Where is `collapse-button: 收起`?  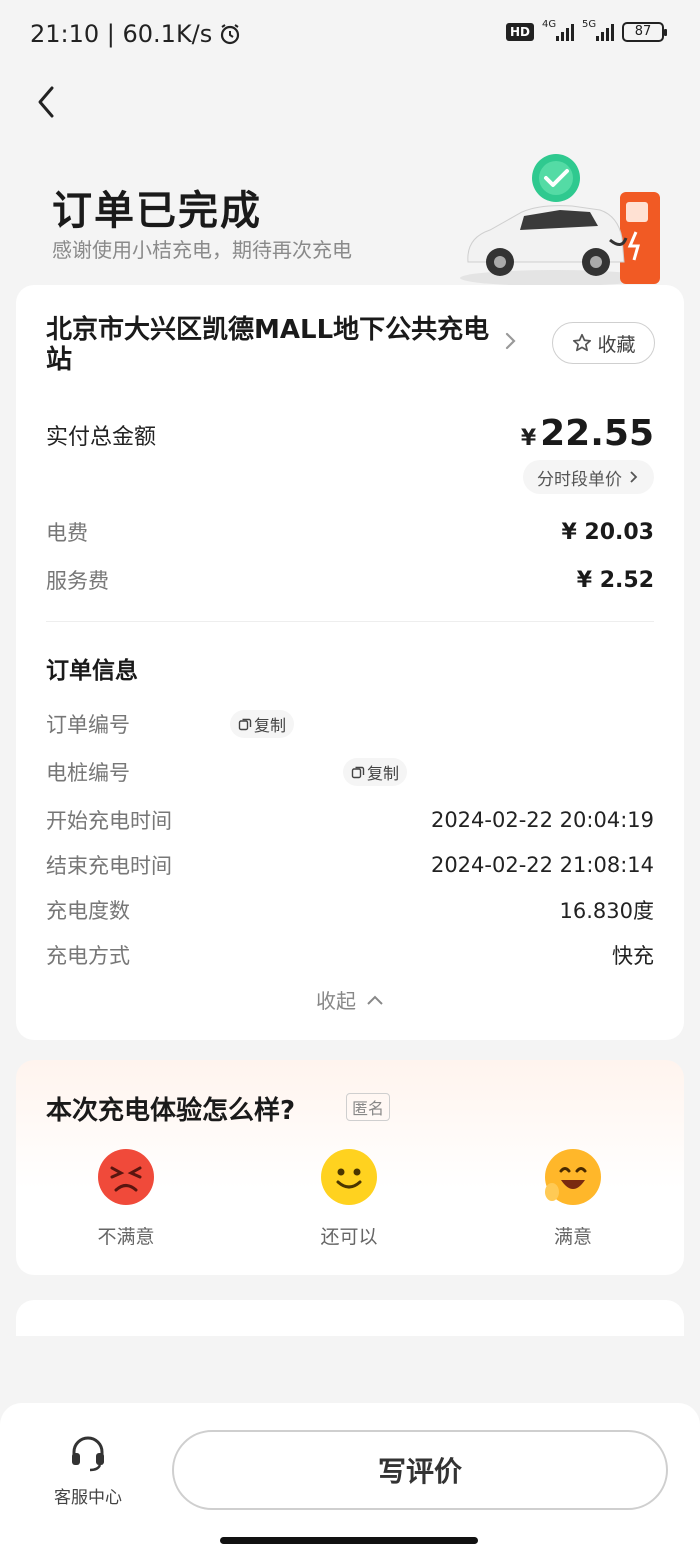 collapse-button: 收起 is located at coordinates (350, 999).